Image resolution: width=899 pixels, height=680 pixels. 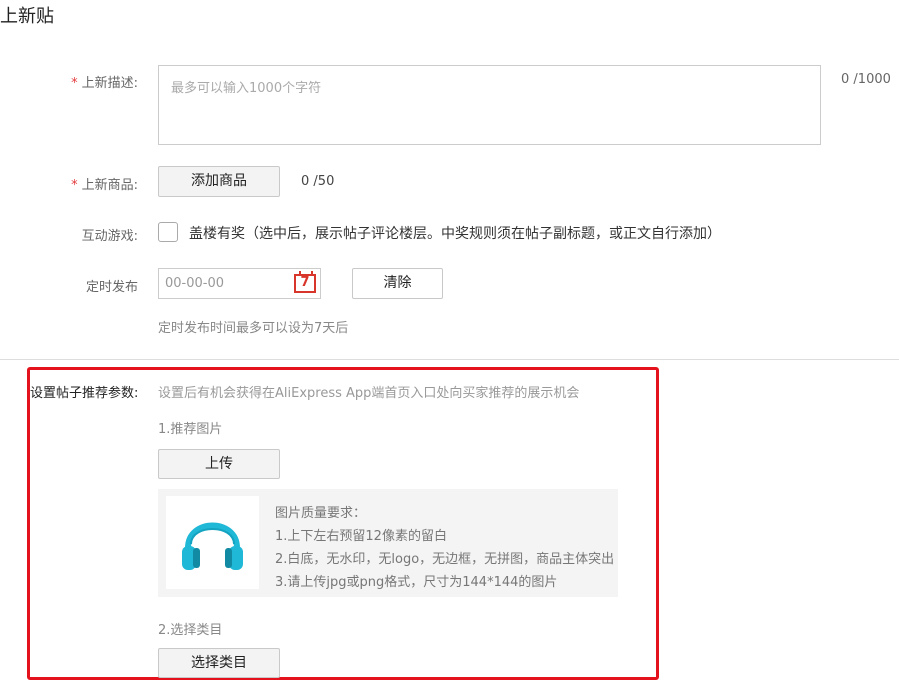 I want to click on calendar-icon: 7, so click(x=305, y=282).